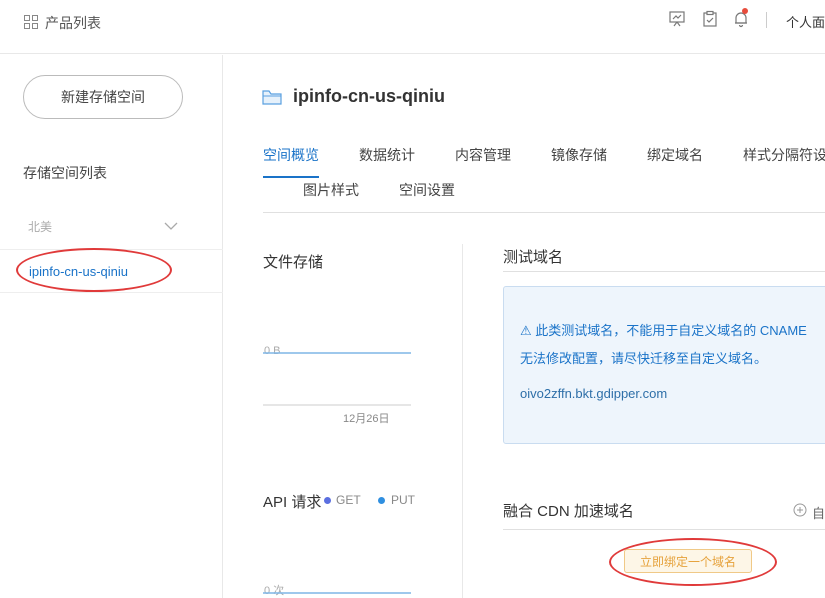 The height and width of the screenshot is (598, 825). What do you see at coordinates (675, 155) in the screenshot?
I see `tab-bind-domain: 绑定域名` at bounding box center [675, 155].